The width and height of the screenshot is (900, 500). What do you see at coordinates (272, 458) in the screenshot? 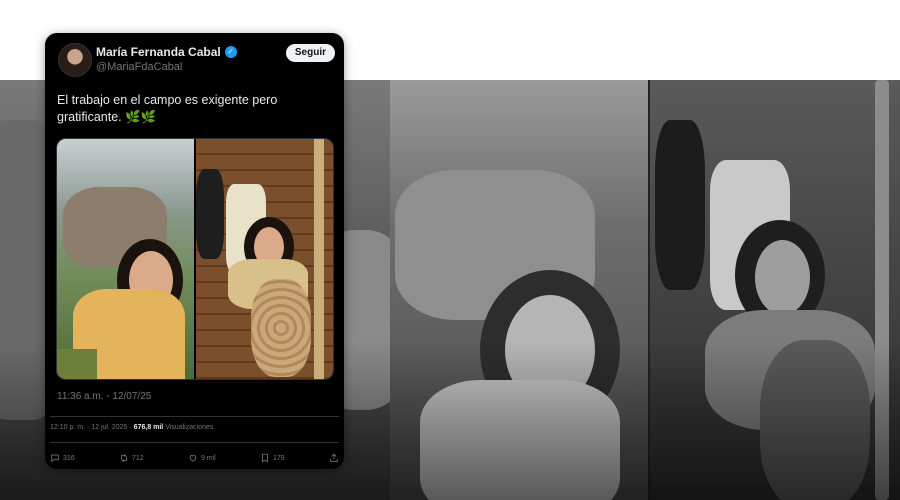
I see `bookmark-button: 179` at bounding box center [272, 458].